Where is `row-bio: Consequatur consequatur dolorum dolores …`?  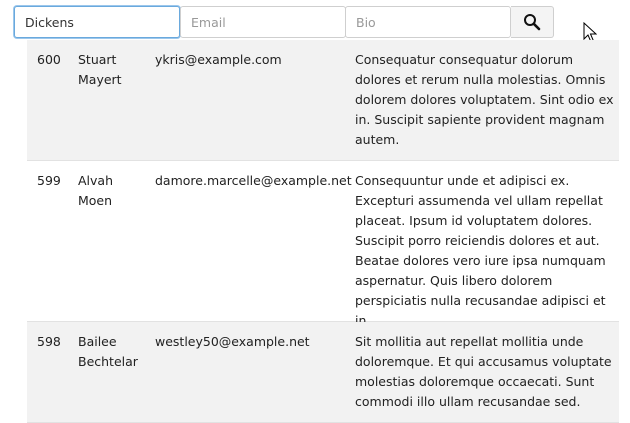
row-bio: Consequatur consequatur dolorum dolores … is located at coordinates (484, 99).